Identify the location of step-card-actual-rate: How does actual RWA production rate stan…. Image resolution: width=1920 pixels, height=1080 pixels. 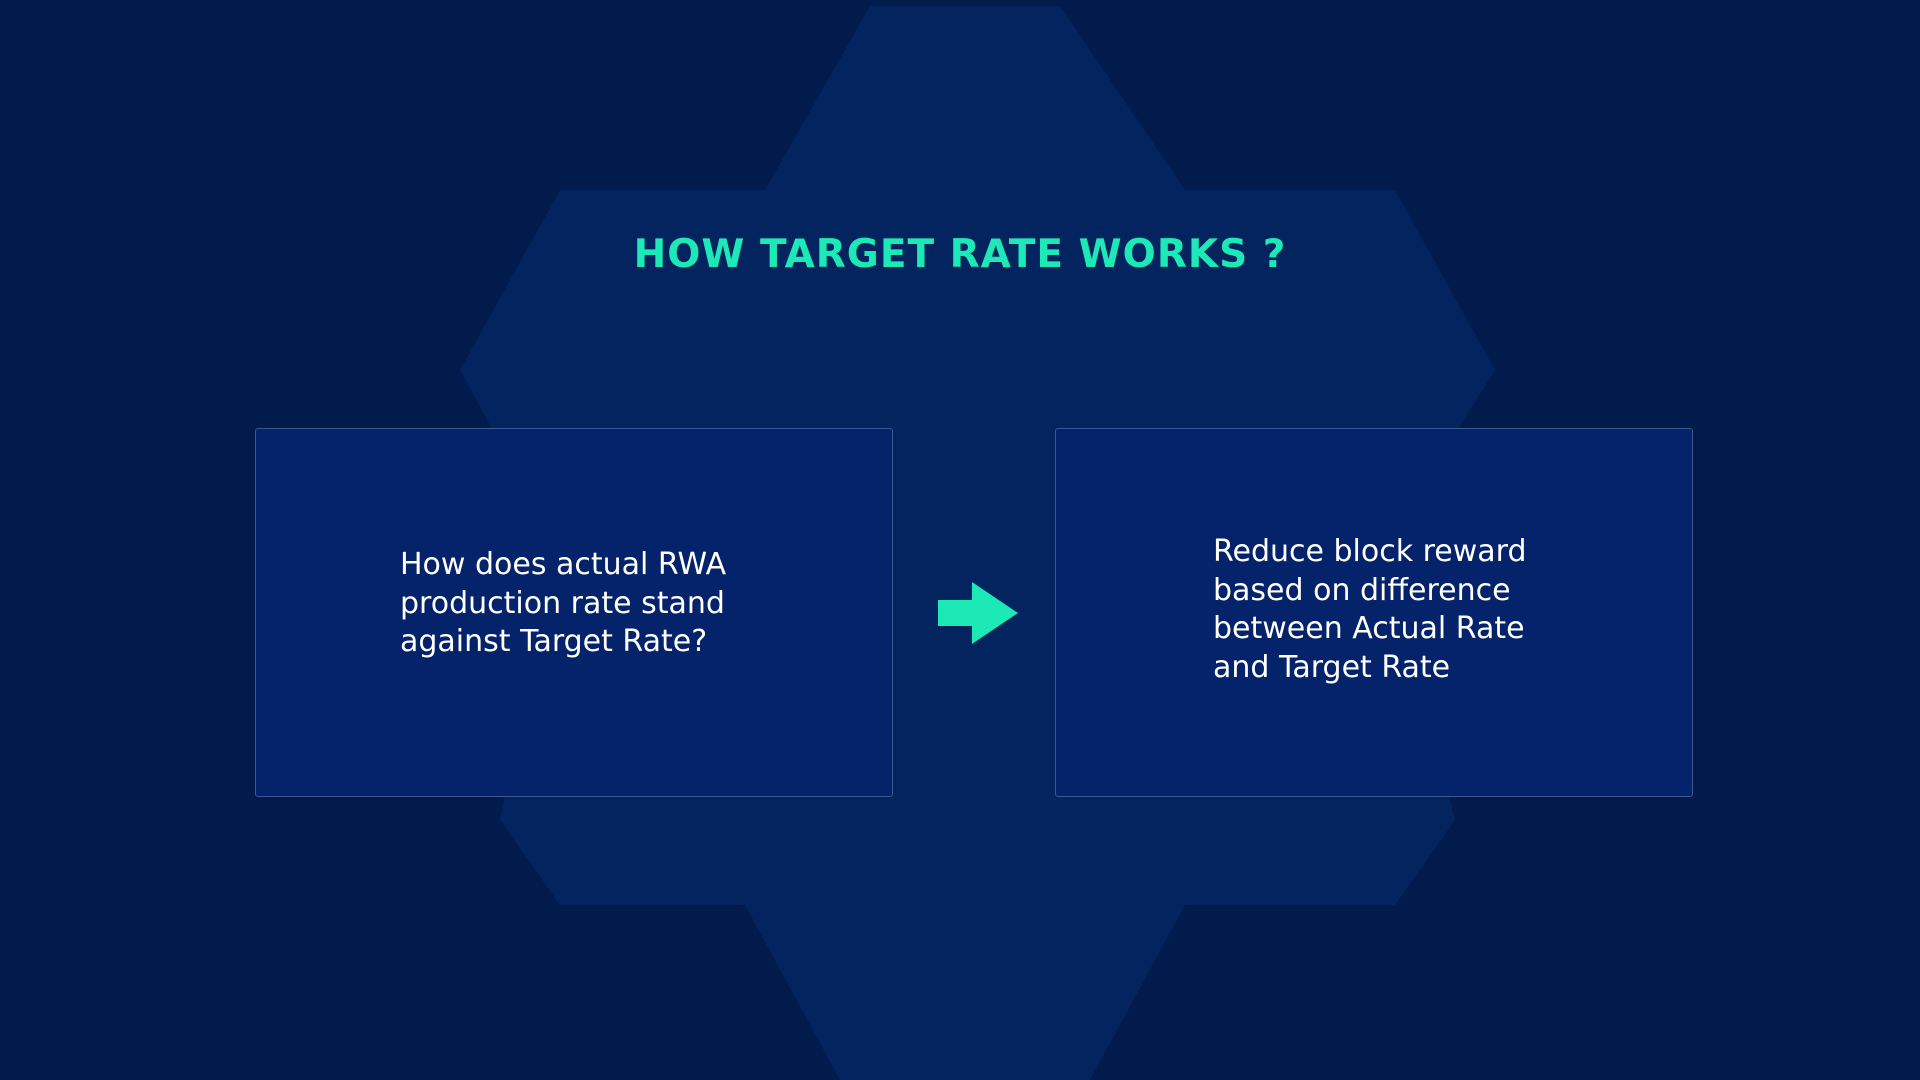
(574, 612).